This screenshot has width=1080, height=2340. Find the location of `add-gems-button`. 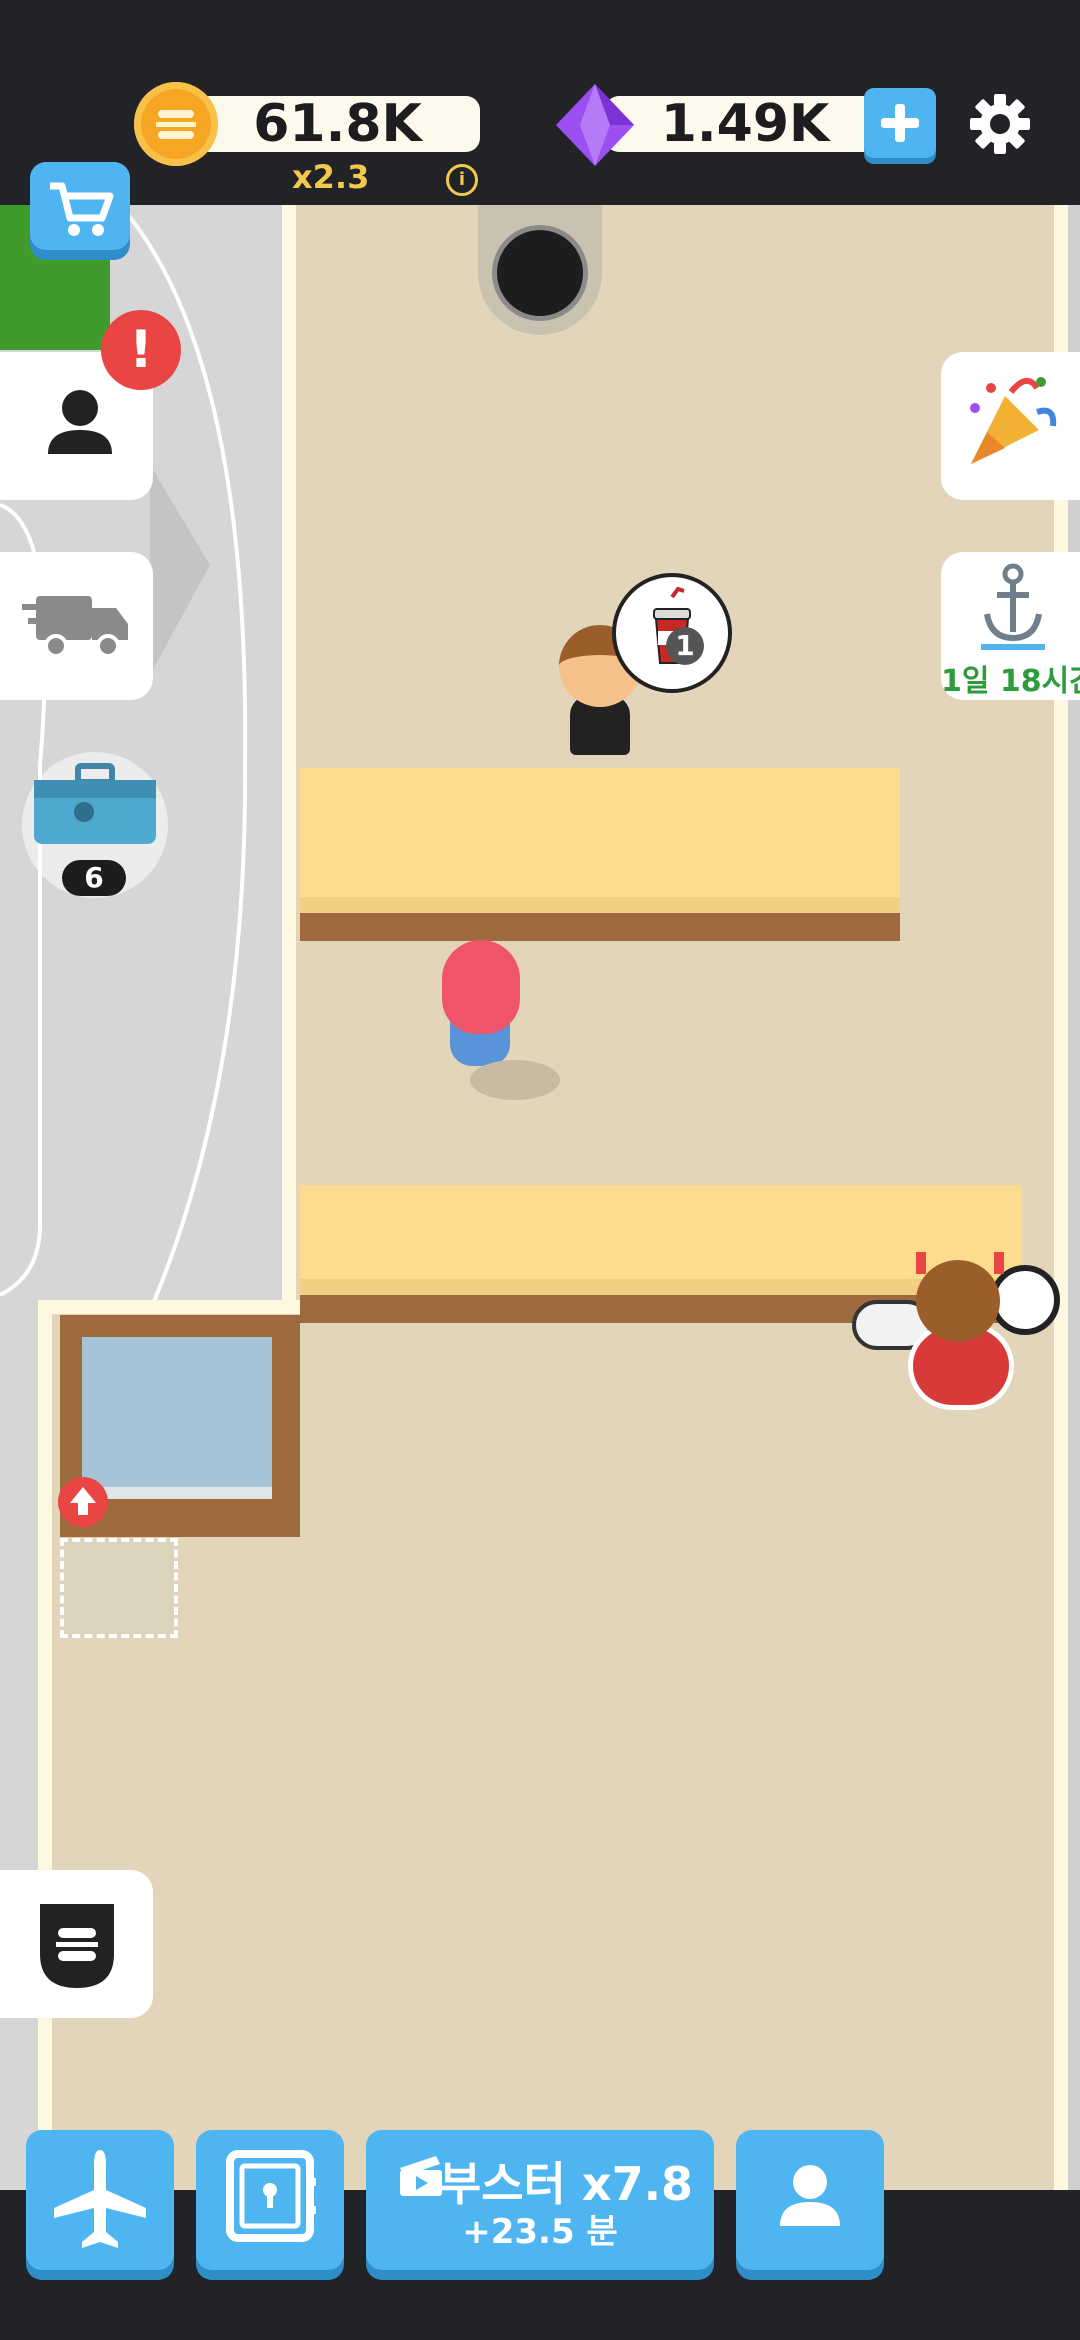

add-gems-button is located at coordinates (900, 123).